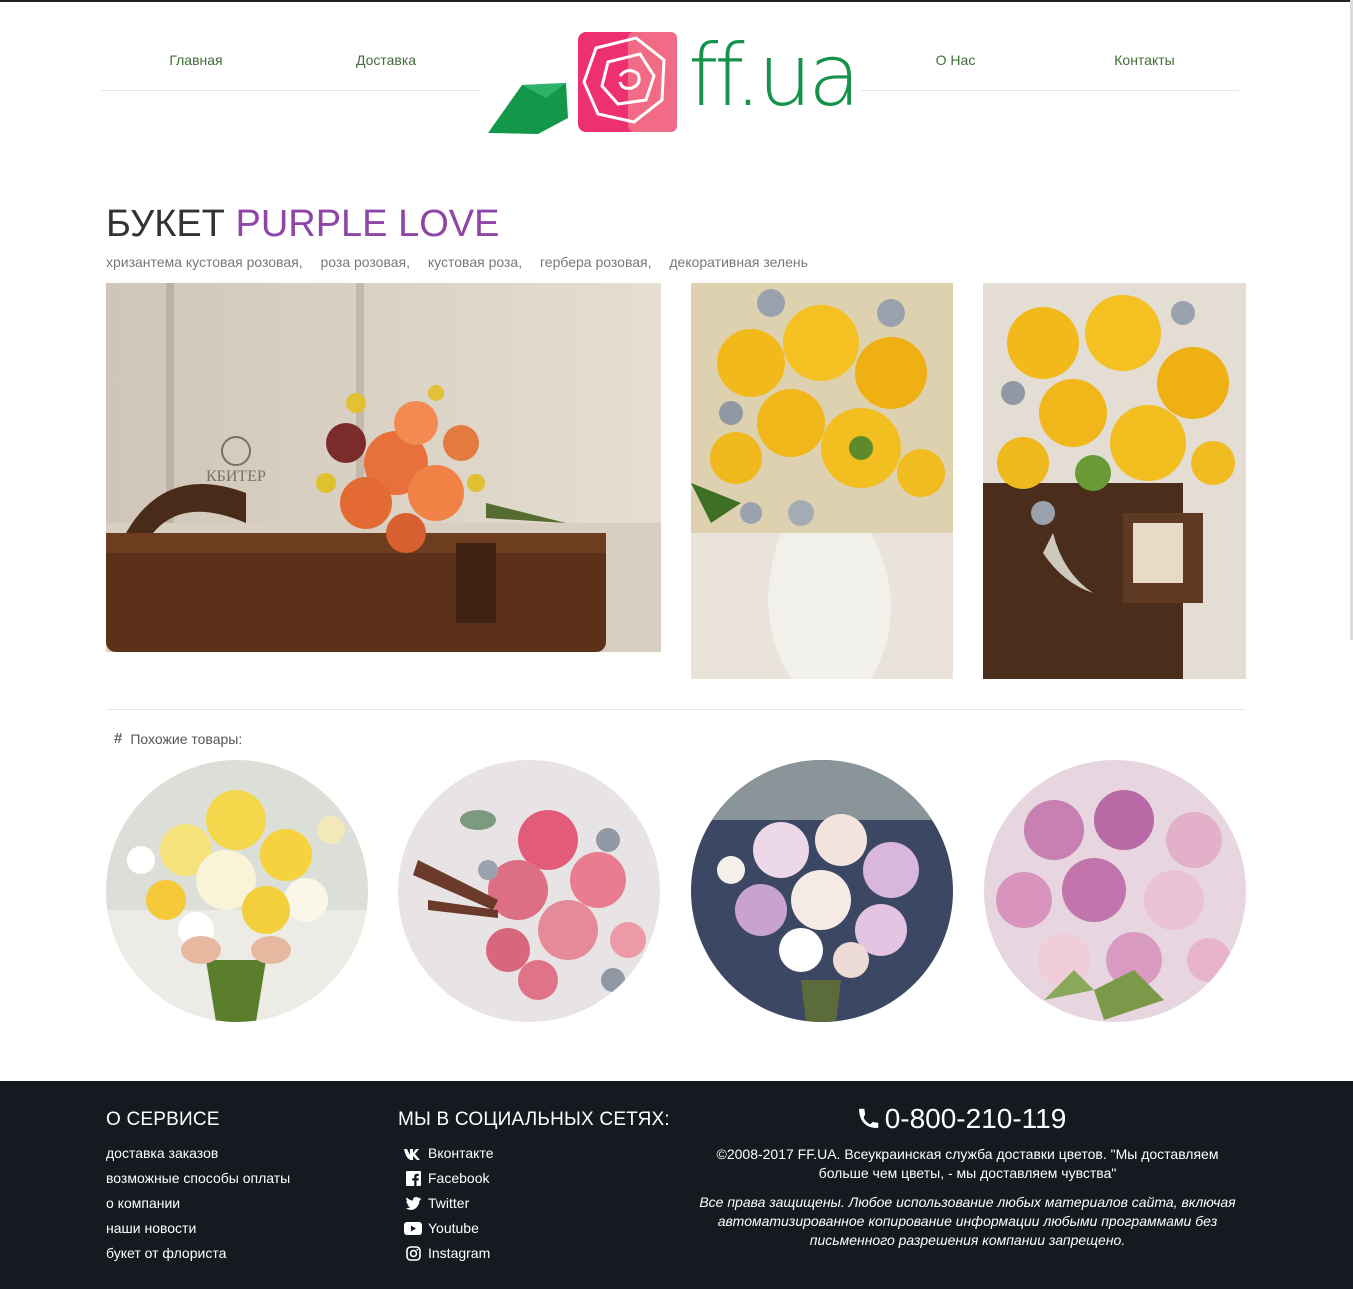  Describe the element at coordinates (475, 262) in the screenshot. I see `tag: кустовая роза,` at that location.